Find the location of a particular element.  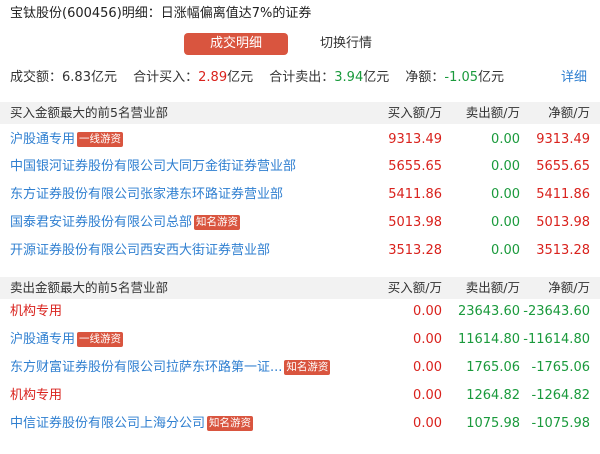

net-amount: -23643.60 is located at coordinates (556, 311).